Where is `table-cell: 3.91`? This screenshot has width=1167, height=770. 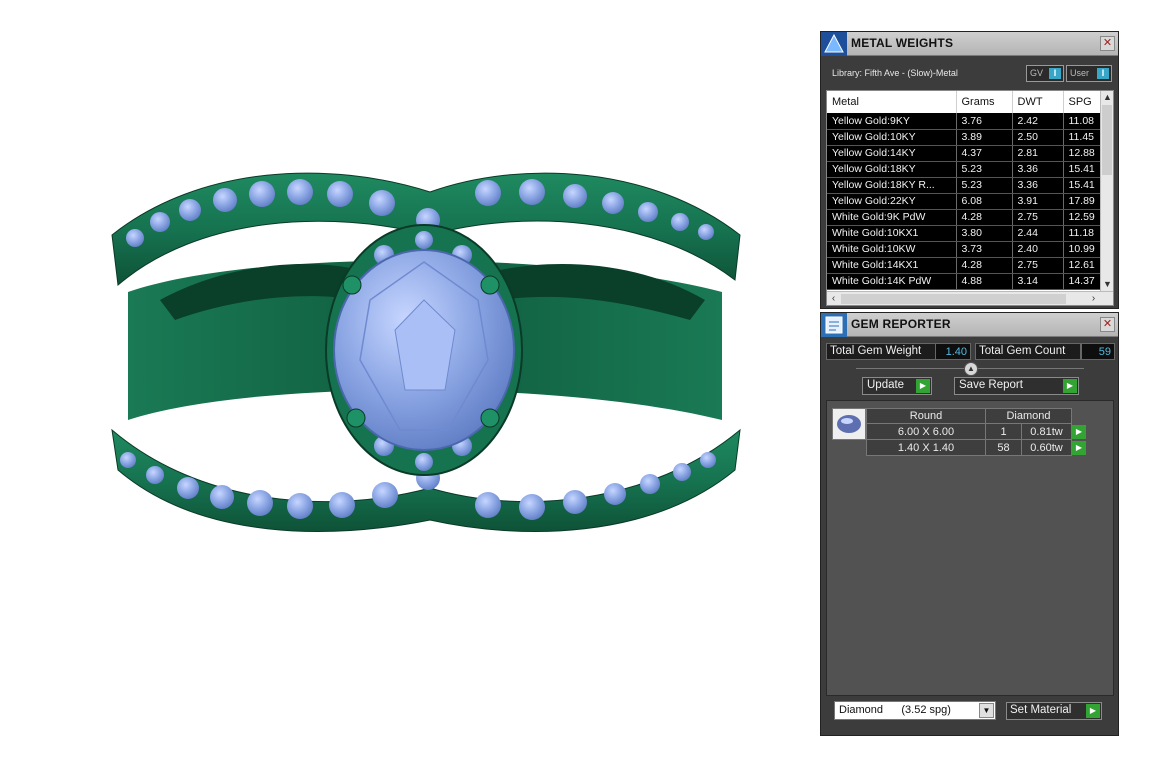 table-cell: 3.91 is located at coordinates (1038, 201).